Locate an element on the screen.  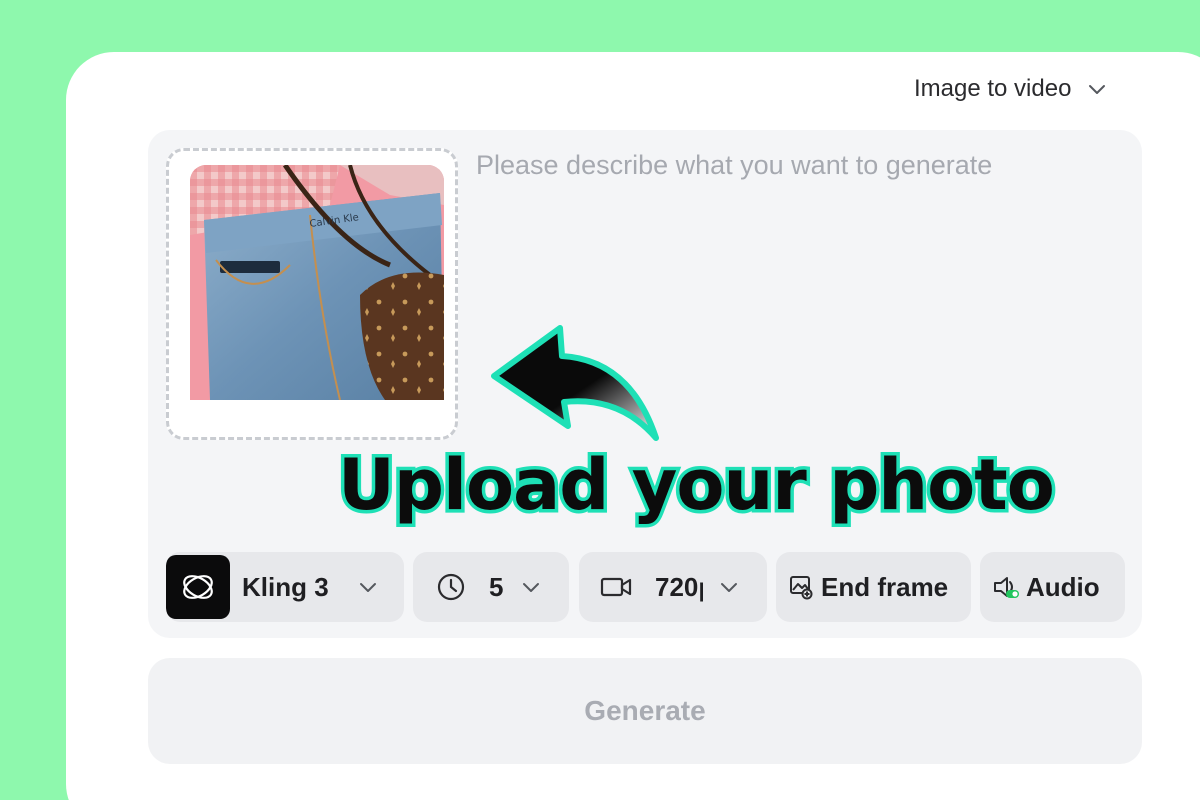
resolution-select: 720p is located at coordinates (673, 587).